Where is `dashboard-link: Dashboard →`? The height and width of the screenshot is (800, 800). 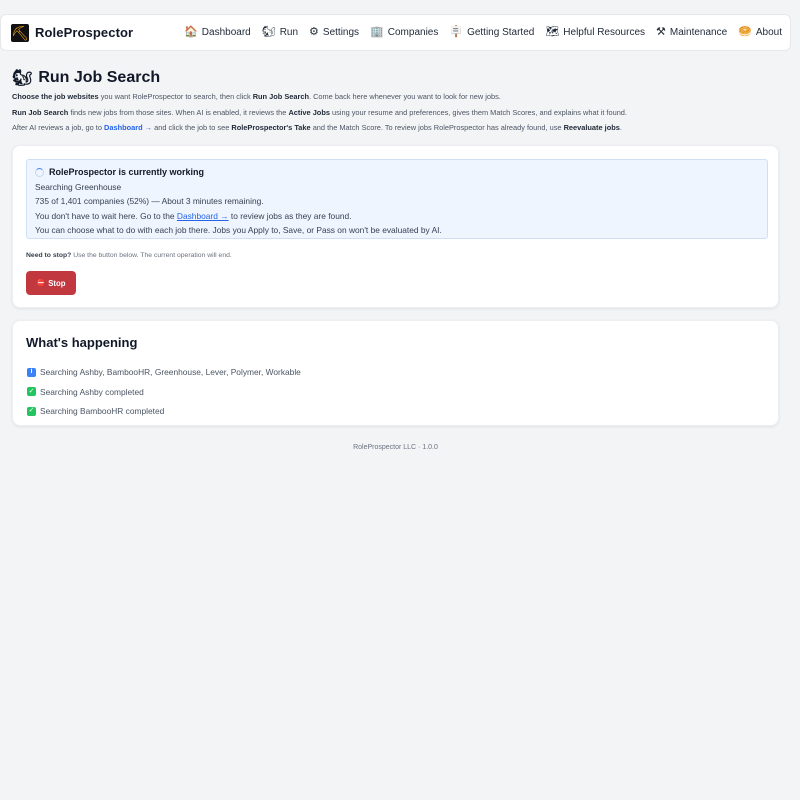
dashboard-link: Dashboard → is located at coordinates (128, 127).